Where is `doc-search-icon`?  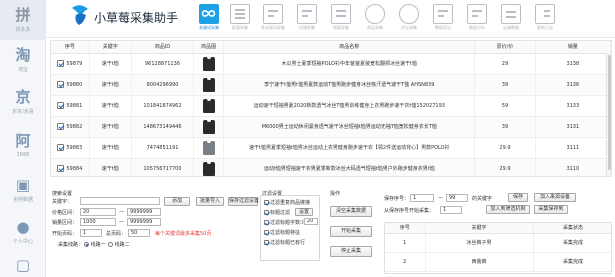 doc-search-icon is located at coordinates (273, 14).